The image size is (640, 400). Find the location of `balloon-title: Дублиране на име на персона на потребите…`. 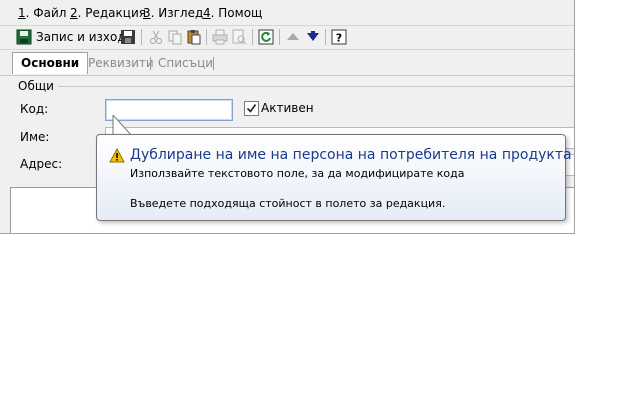

balloon-title: Дублиране на име на персона на потребите… is located at coordinates (351, 155).